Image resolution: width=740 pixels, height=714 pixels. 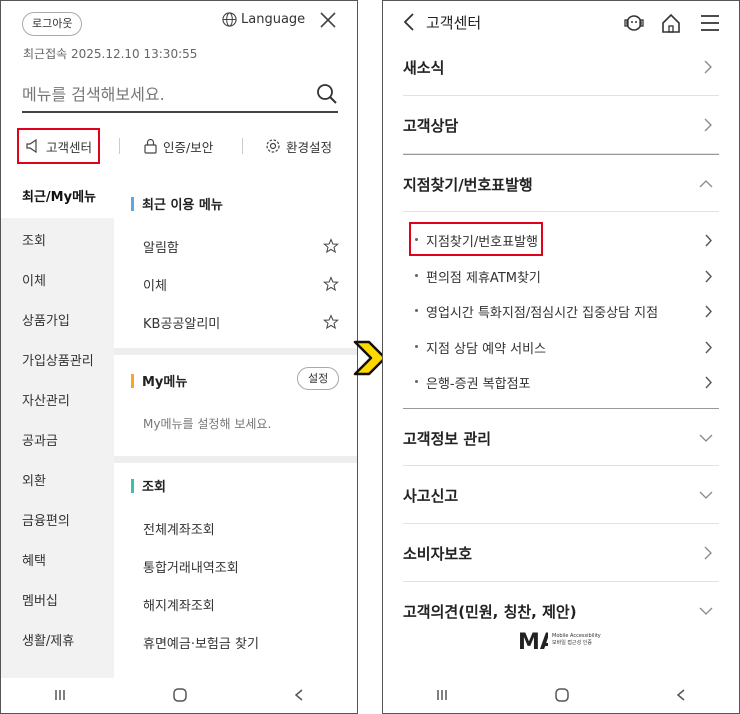 I want to click on back-icon, so click(x=409, y=22).